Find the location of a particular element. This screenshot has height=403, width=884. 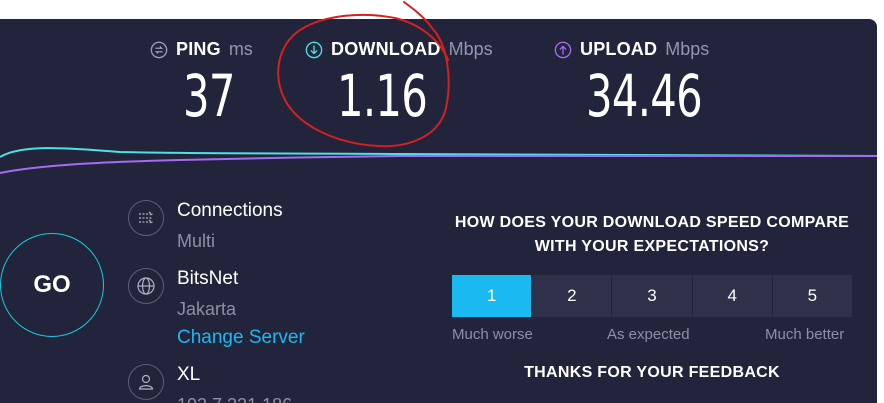

download-label: DOWNLOAD is located at coordinates (386, 49).